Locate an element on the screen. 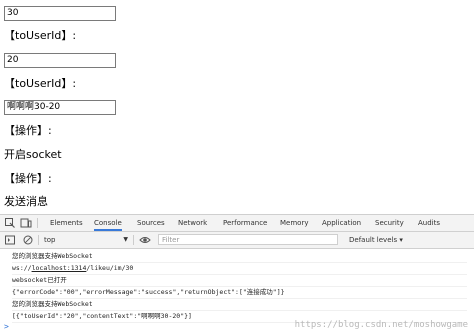 Image resolution: width=474 pixels, height=333 pixels. open-socket-action: 开启socket is located at coordinates (33, 155).